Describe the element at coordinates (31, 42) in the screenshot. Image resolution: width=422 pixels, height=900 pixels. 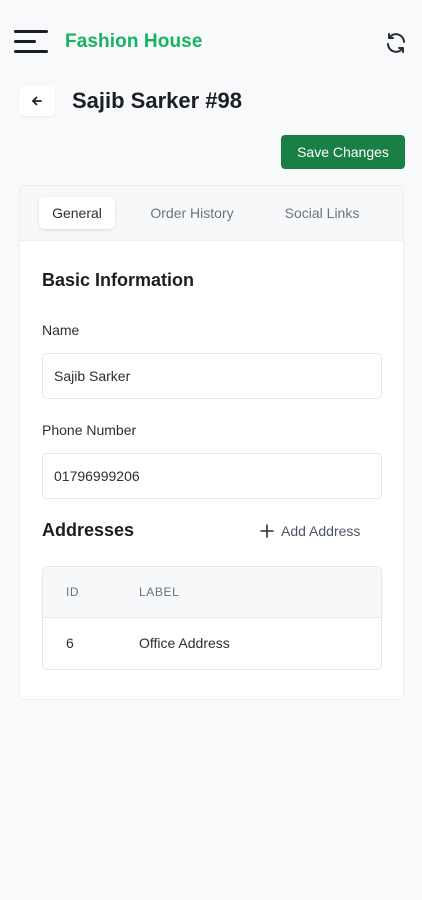
I see `hamburger-menu-icon` at that location.